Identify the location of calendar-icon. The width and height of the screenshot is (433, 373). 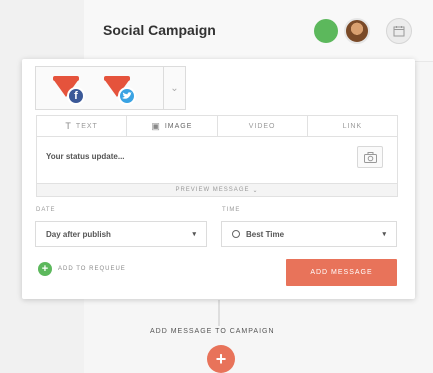
(399, 31).